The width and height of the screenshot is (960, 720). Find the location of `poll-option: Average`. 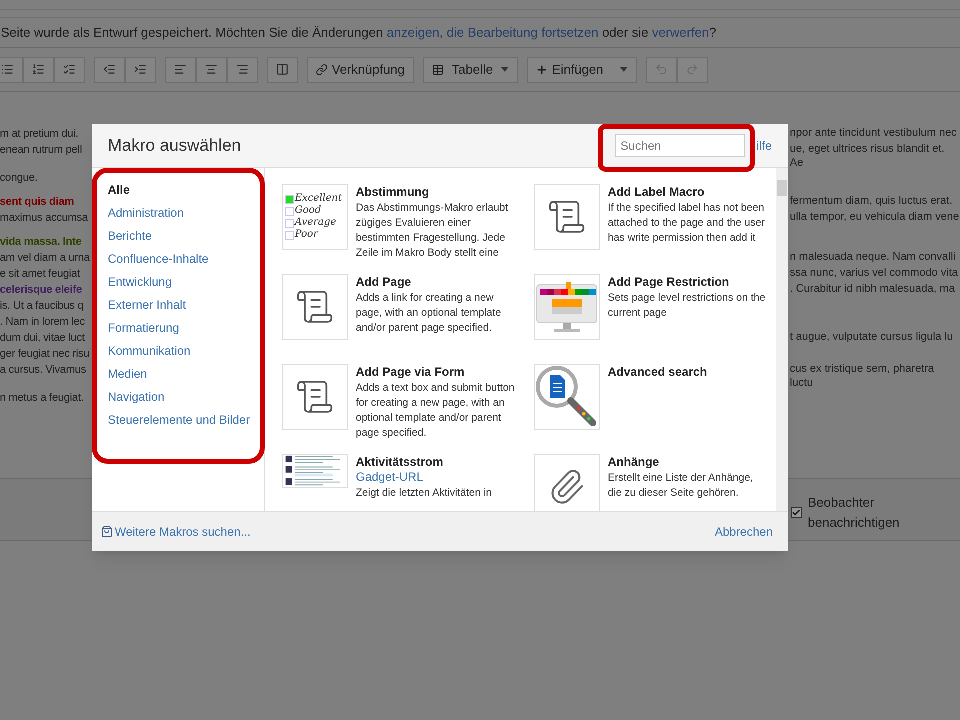

poll-option: Average is located at coordinates (315, 223).